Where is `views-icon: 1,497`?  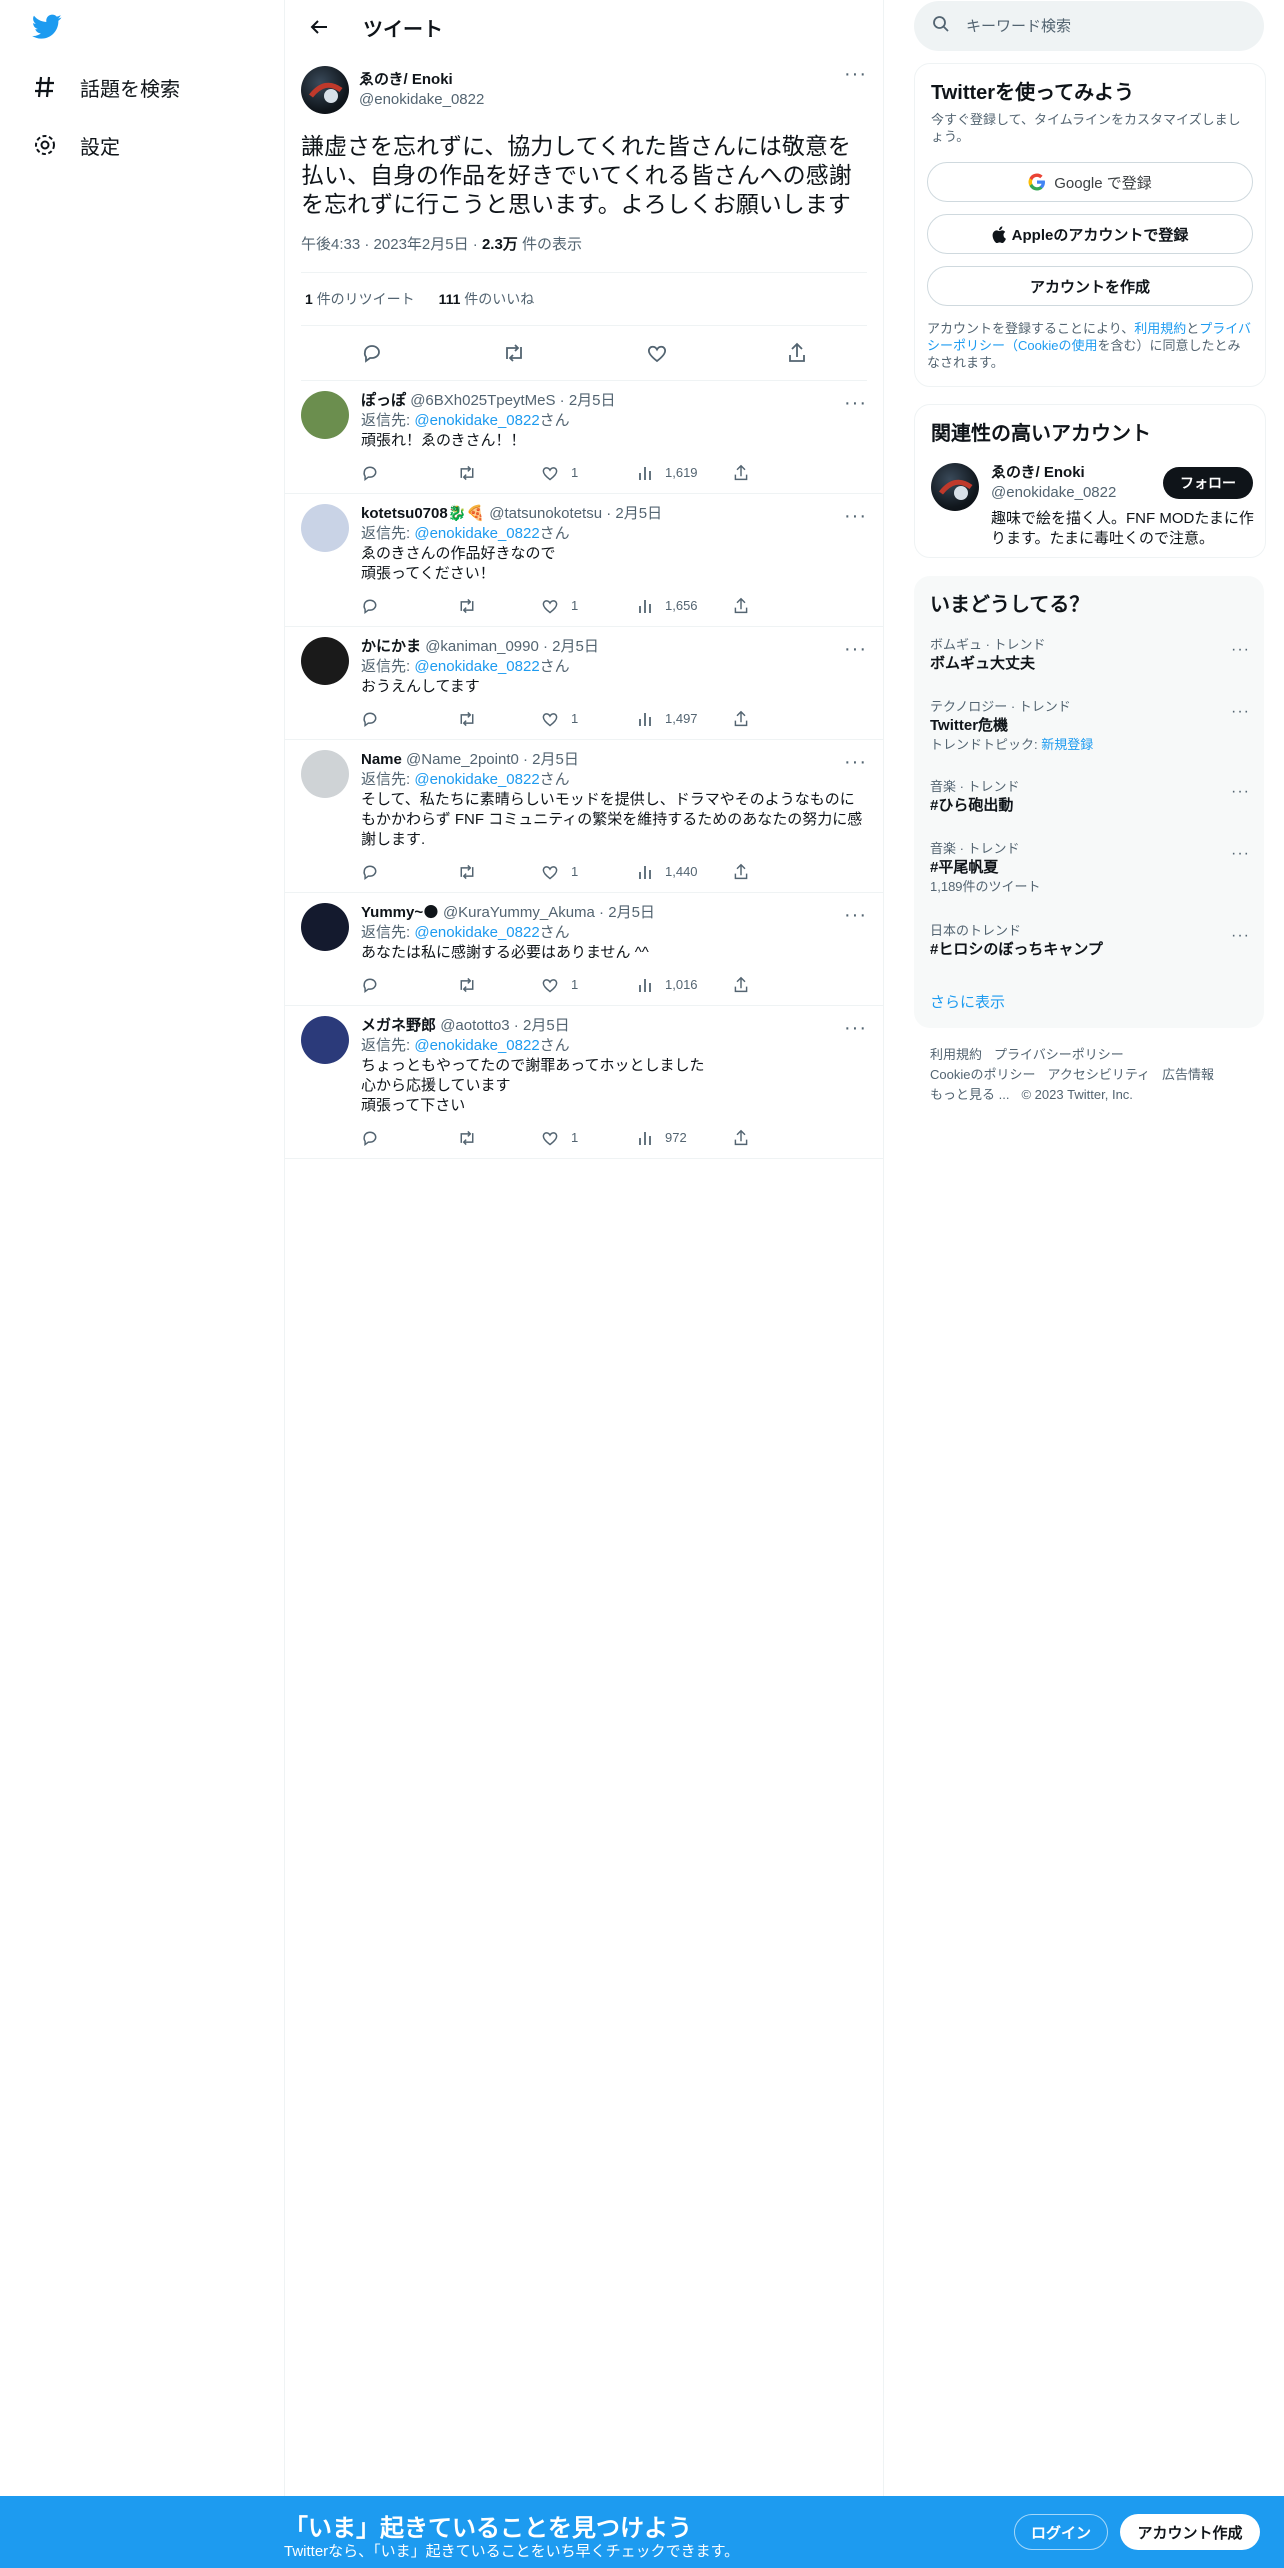
views-icon: 1,497 is located at coordinates (685, 719).